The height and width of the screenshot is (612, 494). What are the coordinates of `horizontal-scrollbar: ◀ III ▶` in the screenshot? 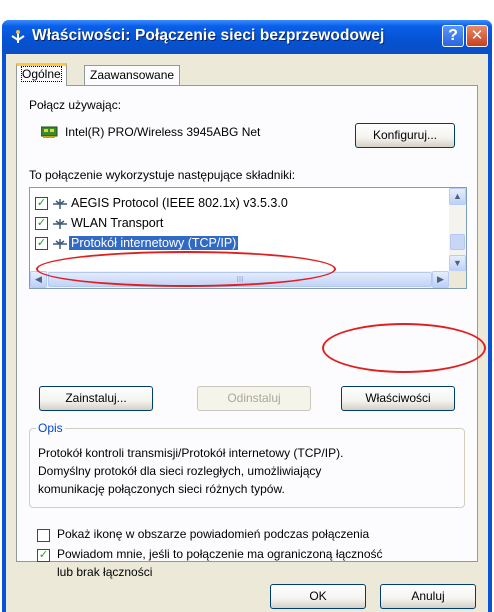 It's located at (248, 279).